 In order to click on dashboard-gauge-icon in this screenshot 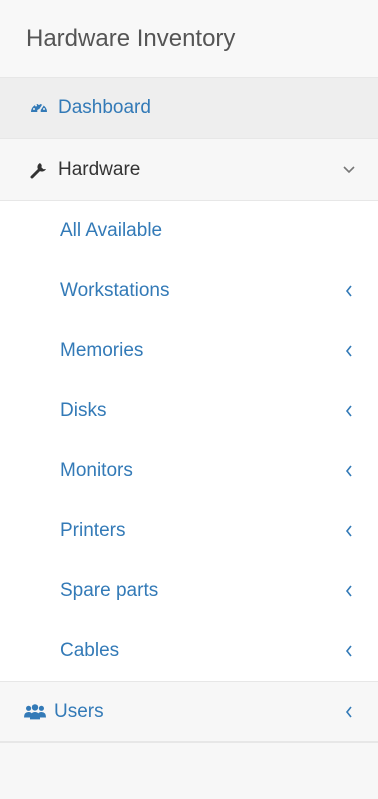, I will do `click(39, 108)`.